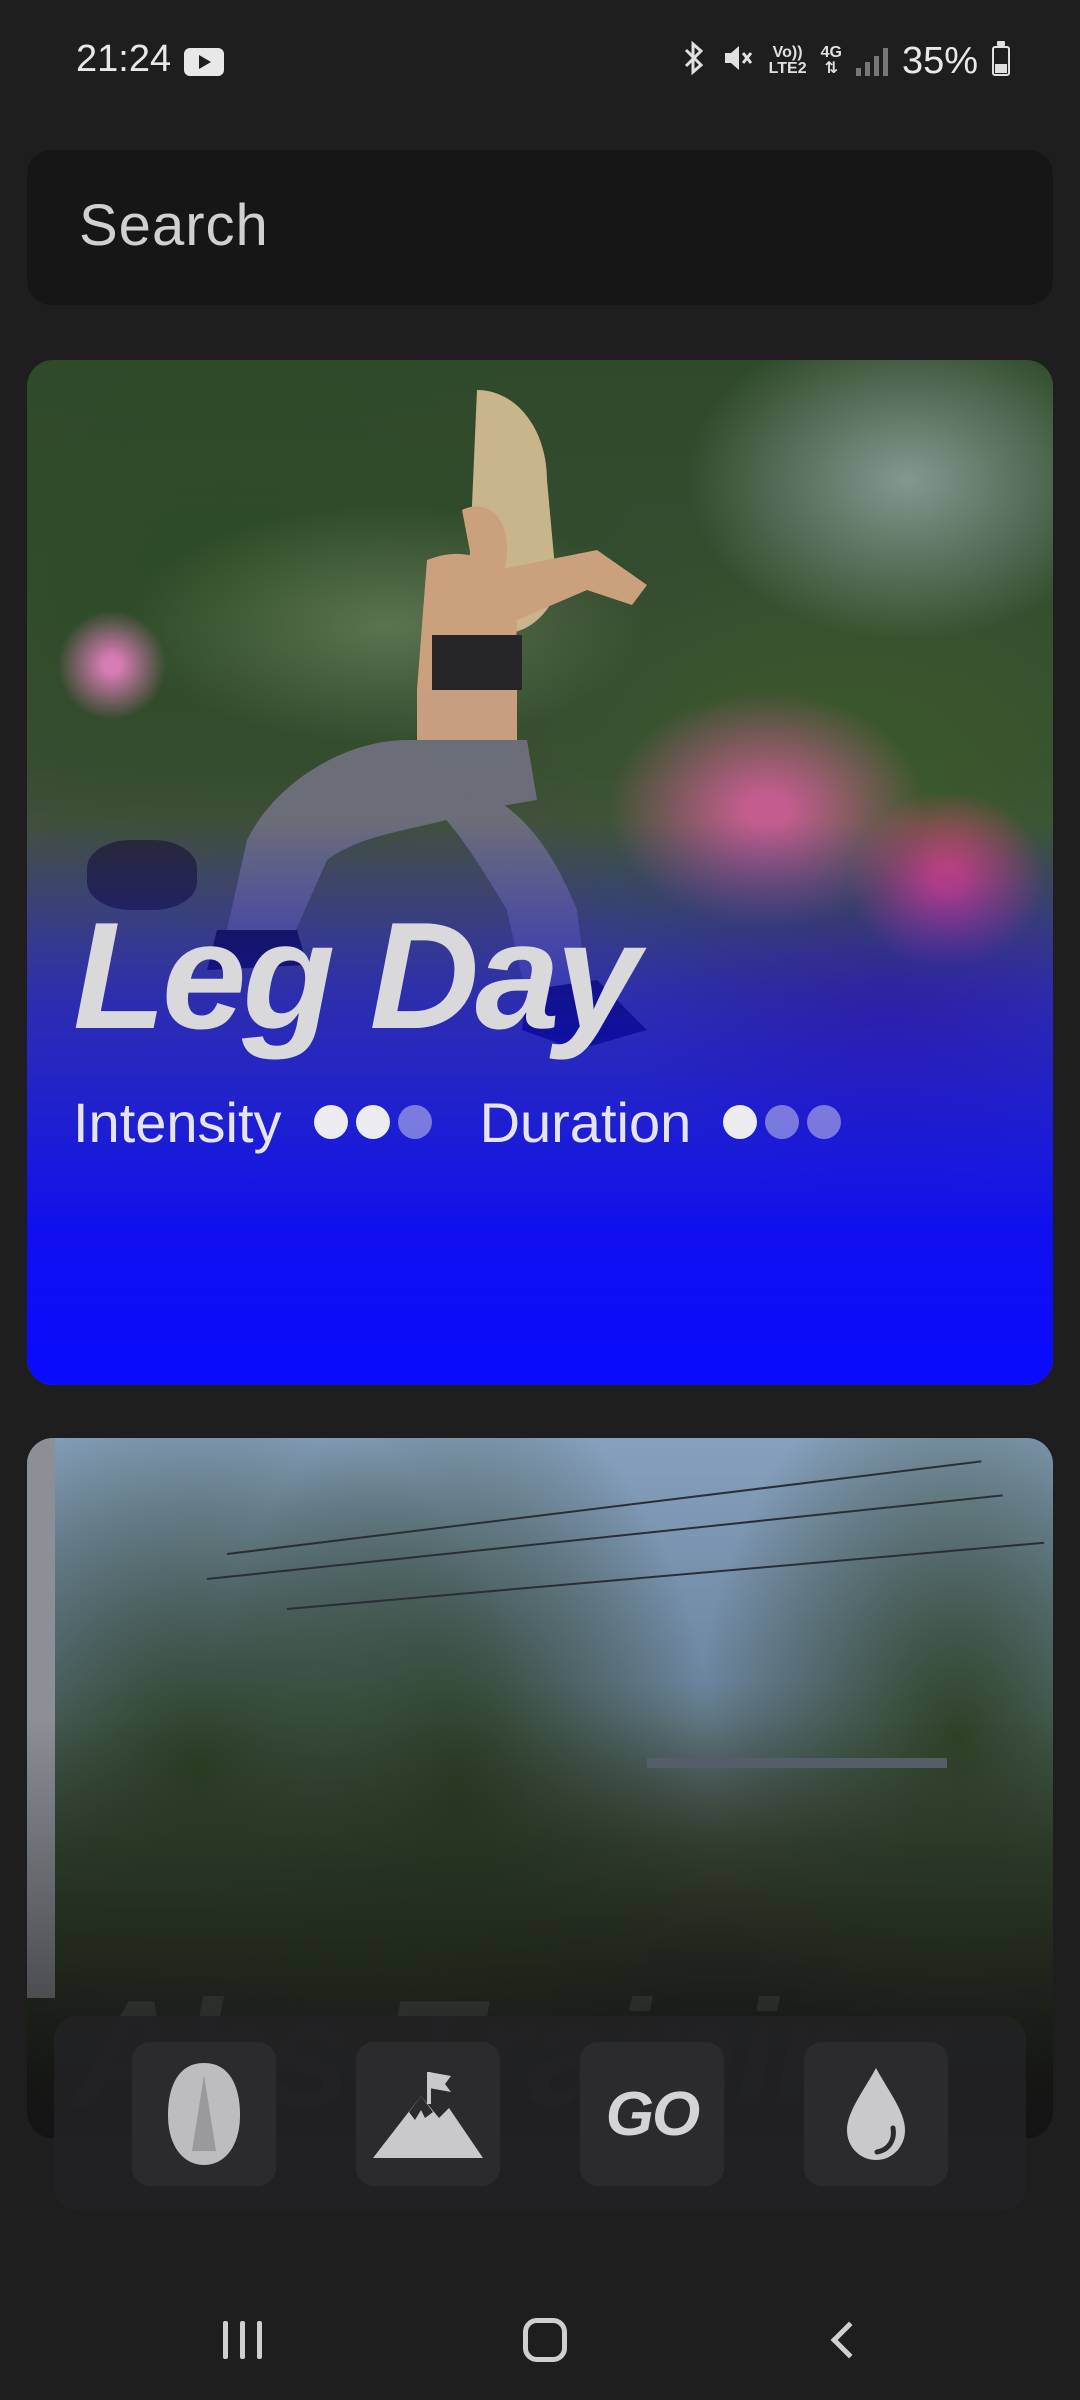 This screenshot has height=2400, width=1080. I want to click on abs-shield-icon, so click(204, 2114).